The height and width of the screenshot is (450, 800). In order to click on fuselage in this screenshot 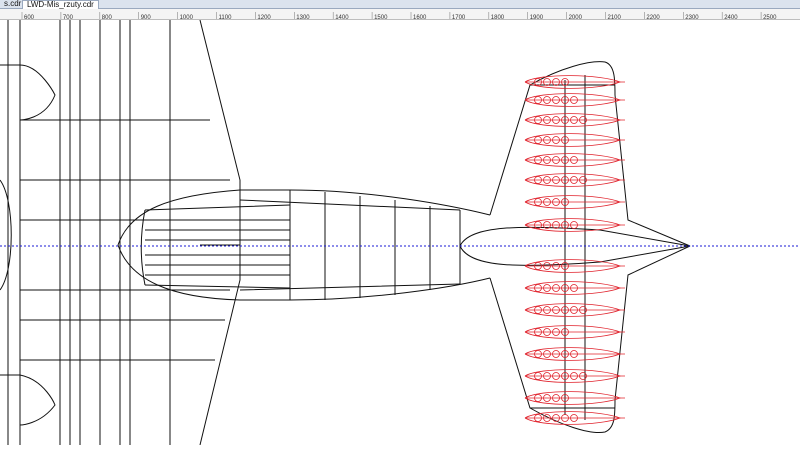, I will do `click(304, 245)`.